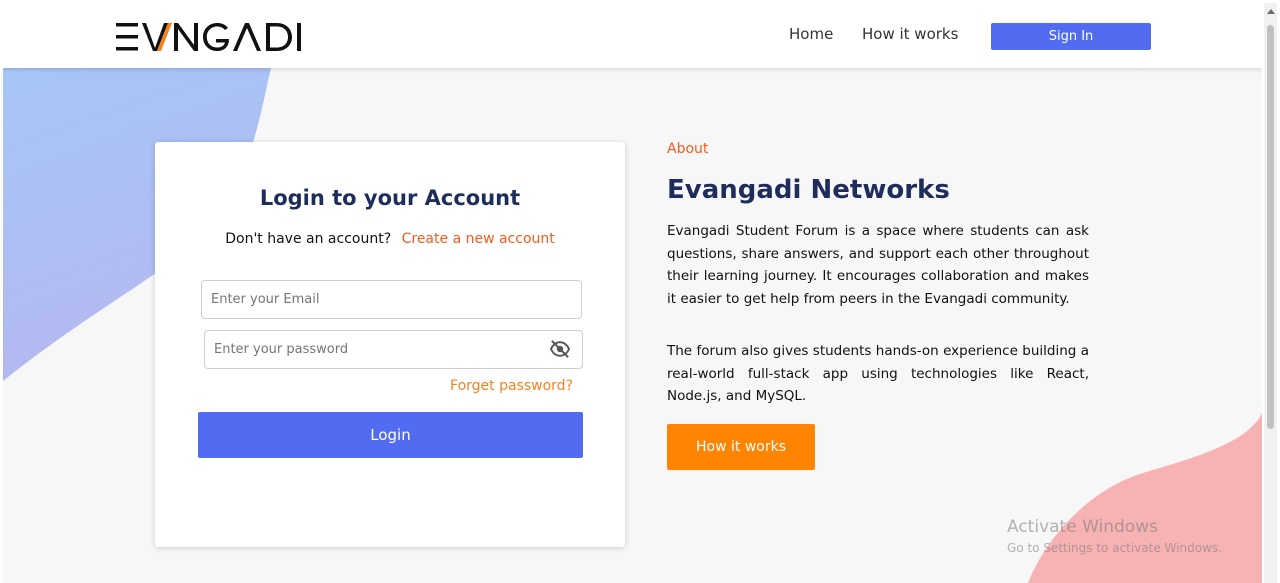 This screenshot has width=1280, height=583. I want to click on about-title: Evangadi Networks, so click(808, 190).